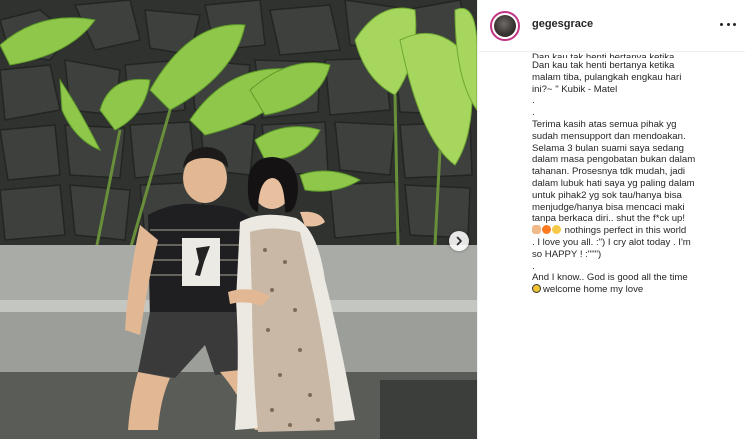 This screenshot has height=439, width=745. I want to click on caption-line: untuk pihak2 yg sok tau/hanya bisa, so click(607, 195).